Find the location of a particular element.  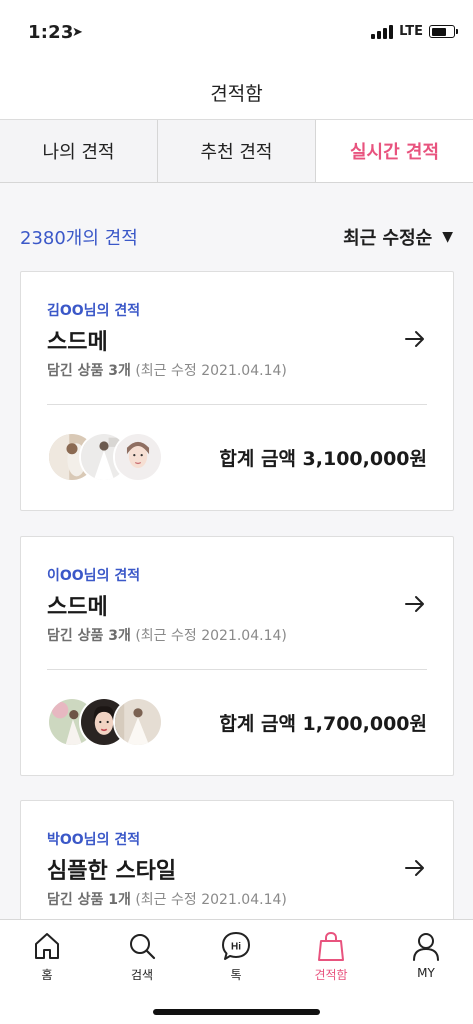

caret-down-icon: ▼ is located at coordinates (447, 237).